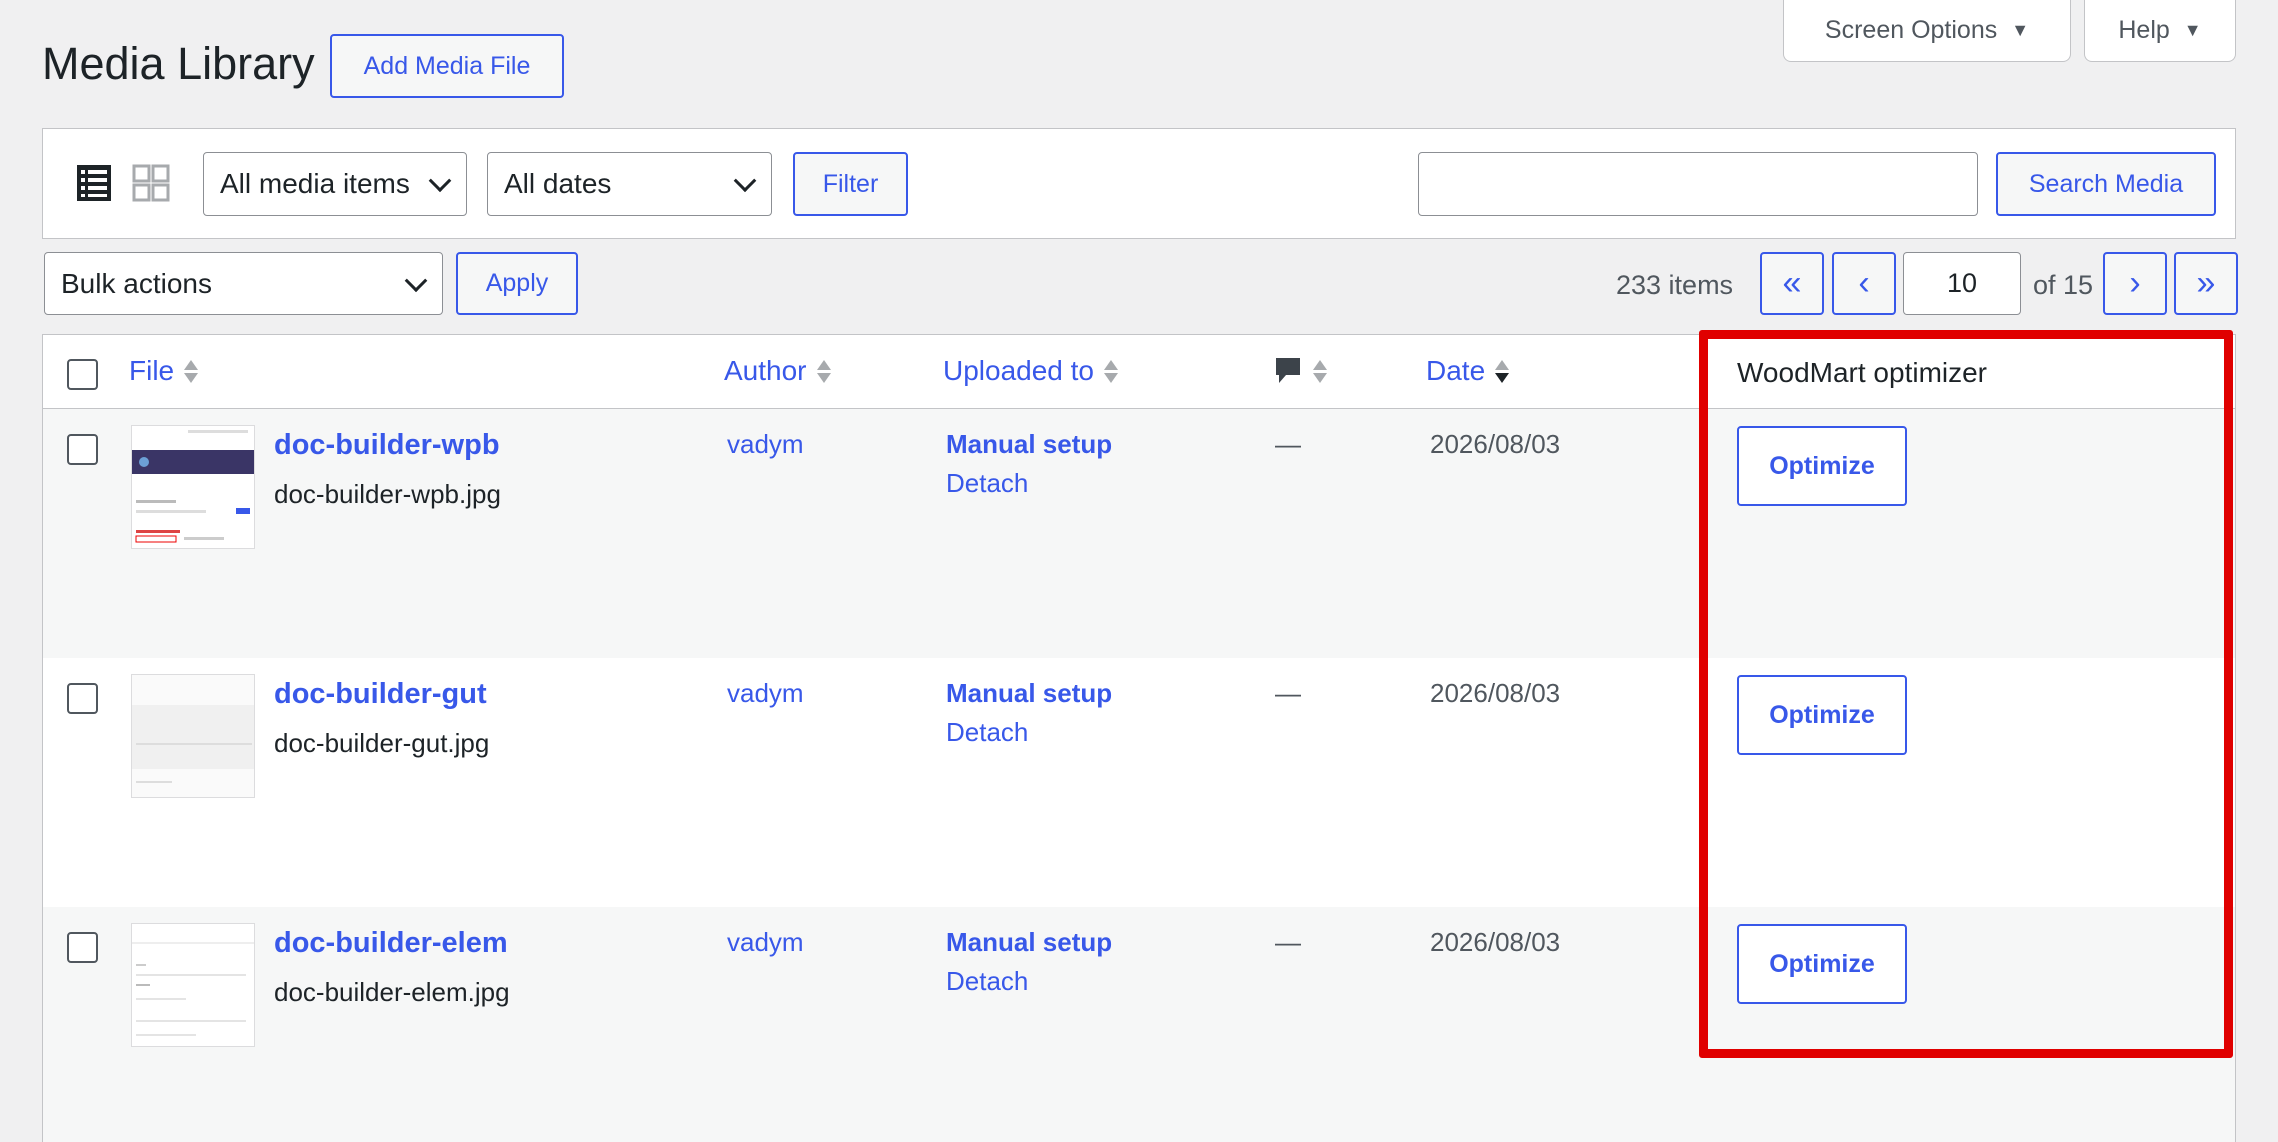  I want to click on current-page-input: 10, so click(1962, 283).